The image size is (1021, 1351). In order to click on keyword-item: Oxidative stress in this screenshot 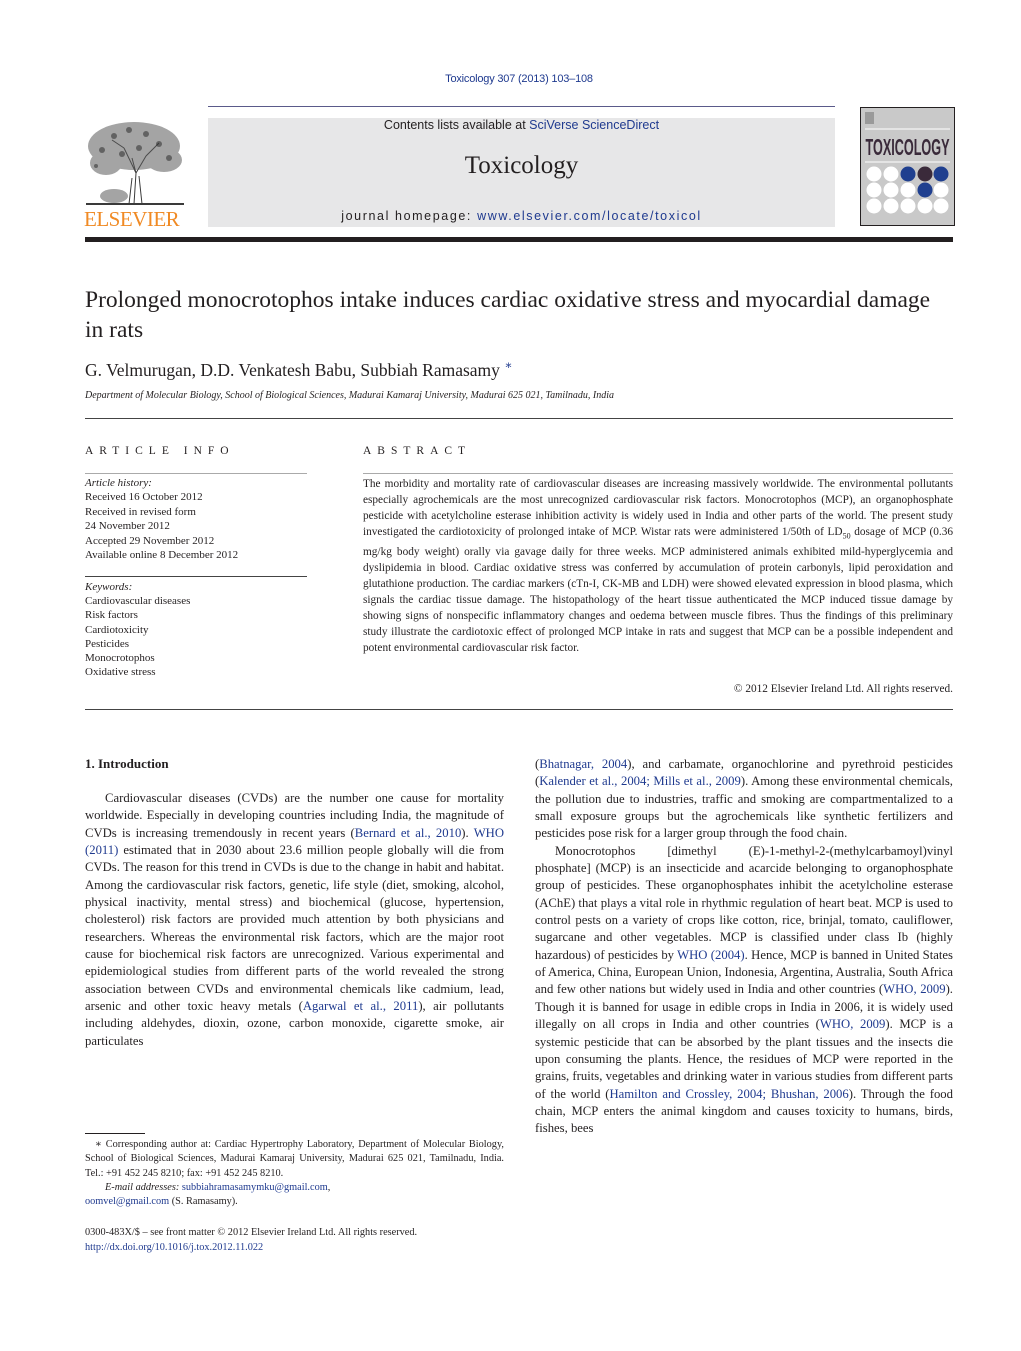, I will do `click(120, 672)`.